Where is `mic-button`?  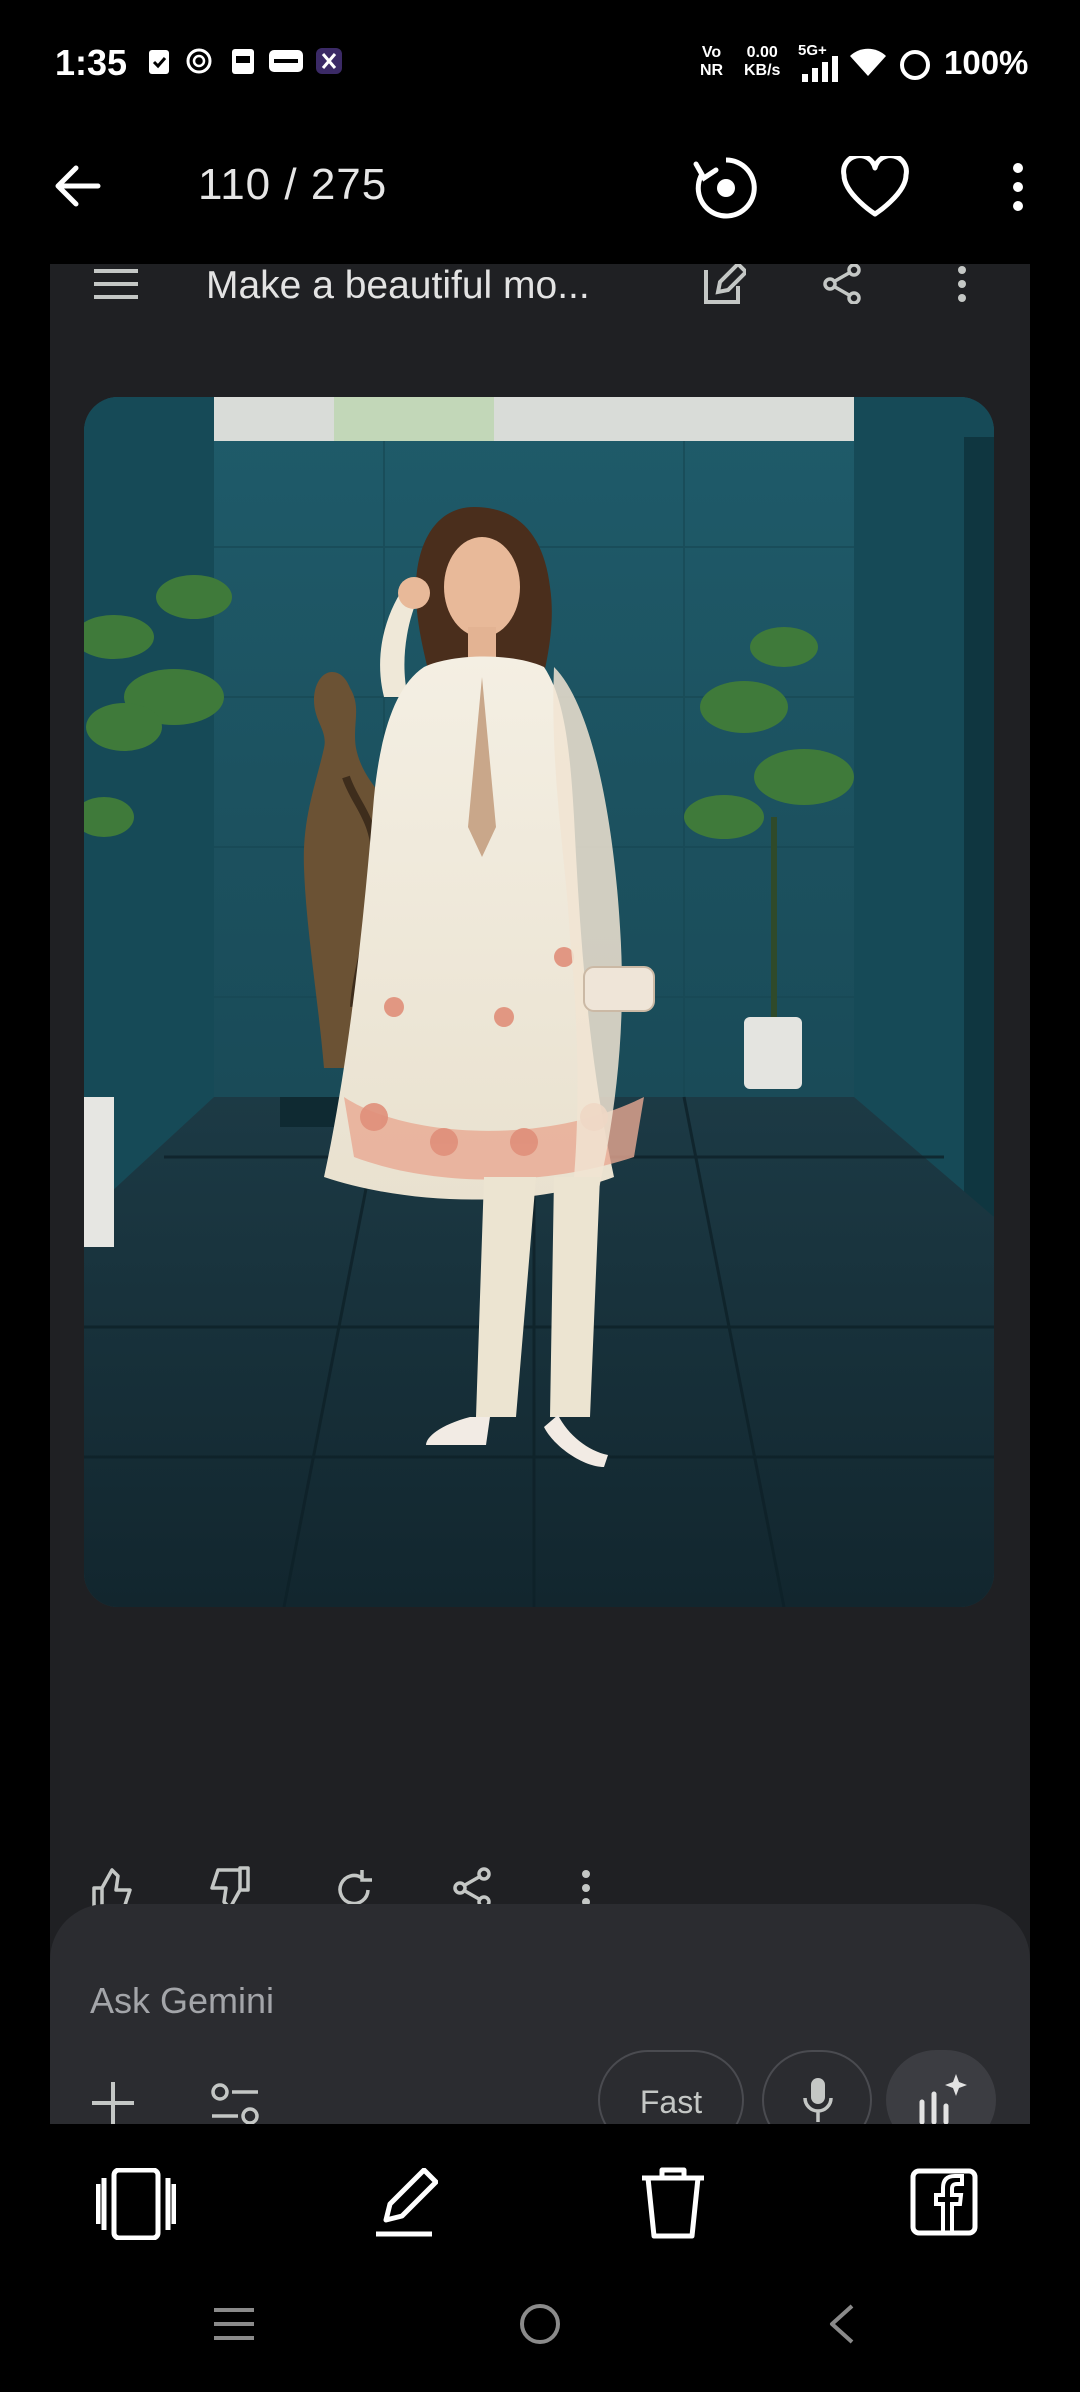 mic-button is located at coordinates (817, 2087).